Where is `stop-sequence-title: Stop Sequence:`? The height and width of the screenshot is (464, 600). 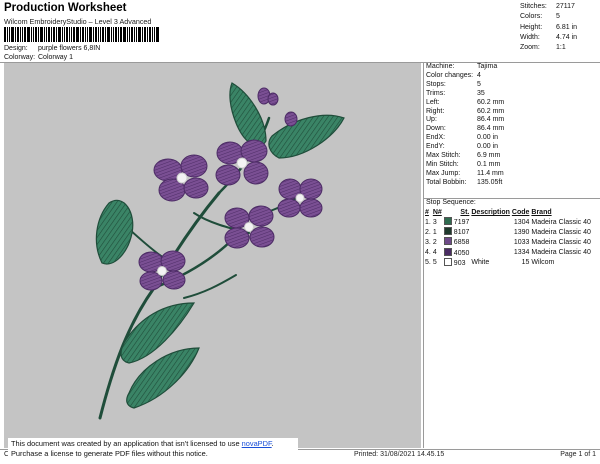 stop-sequence-title: Stop Sequence: is located at coordinates (451, 202).